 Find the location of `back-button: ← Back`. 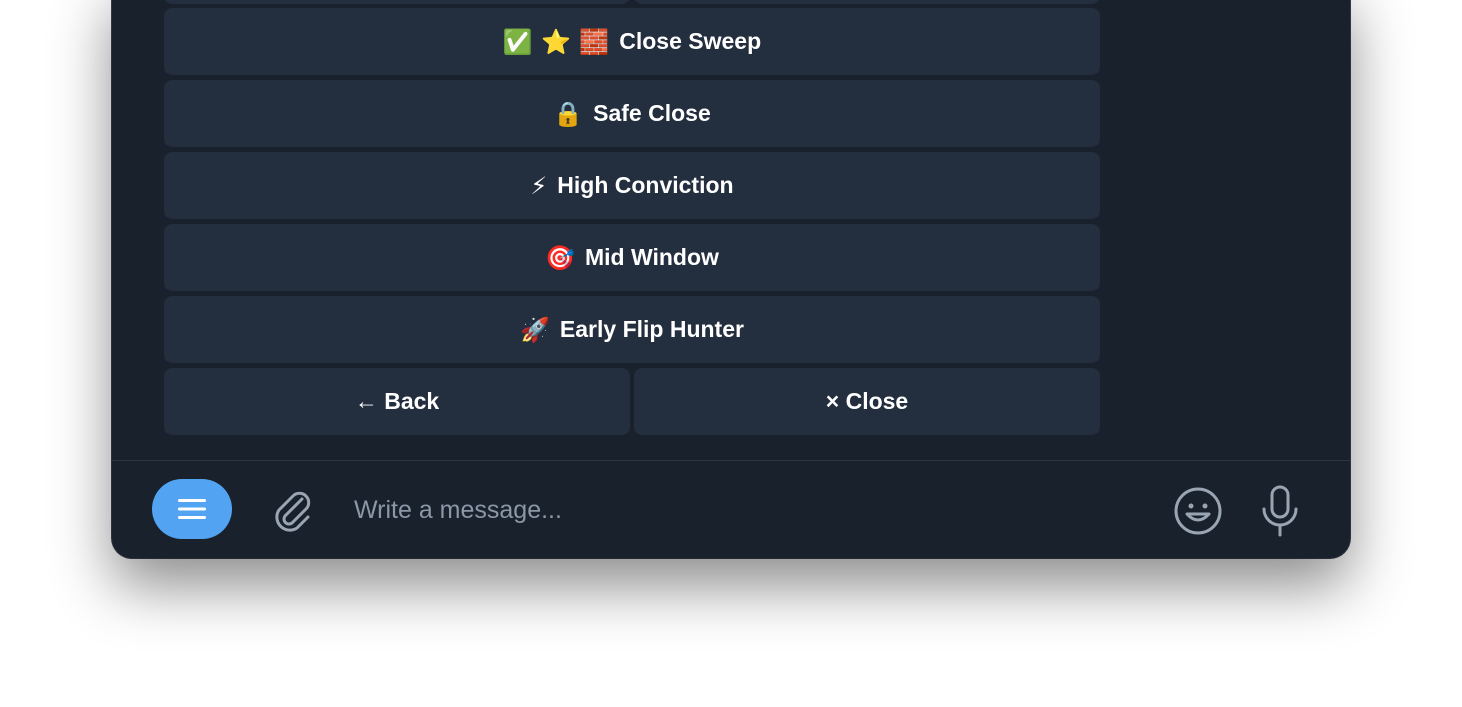

back-button: ← Back is located at coordinates (397, 401).